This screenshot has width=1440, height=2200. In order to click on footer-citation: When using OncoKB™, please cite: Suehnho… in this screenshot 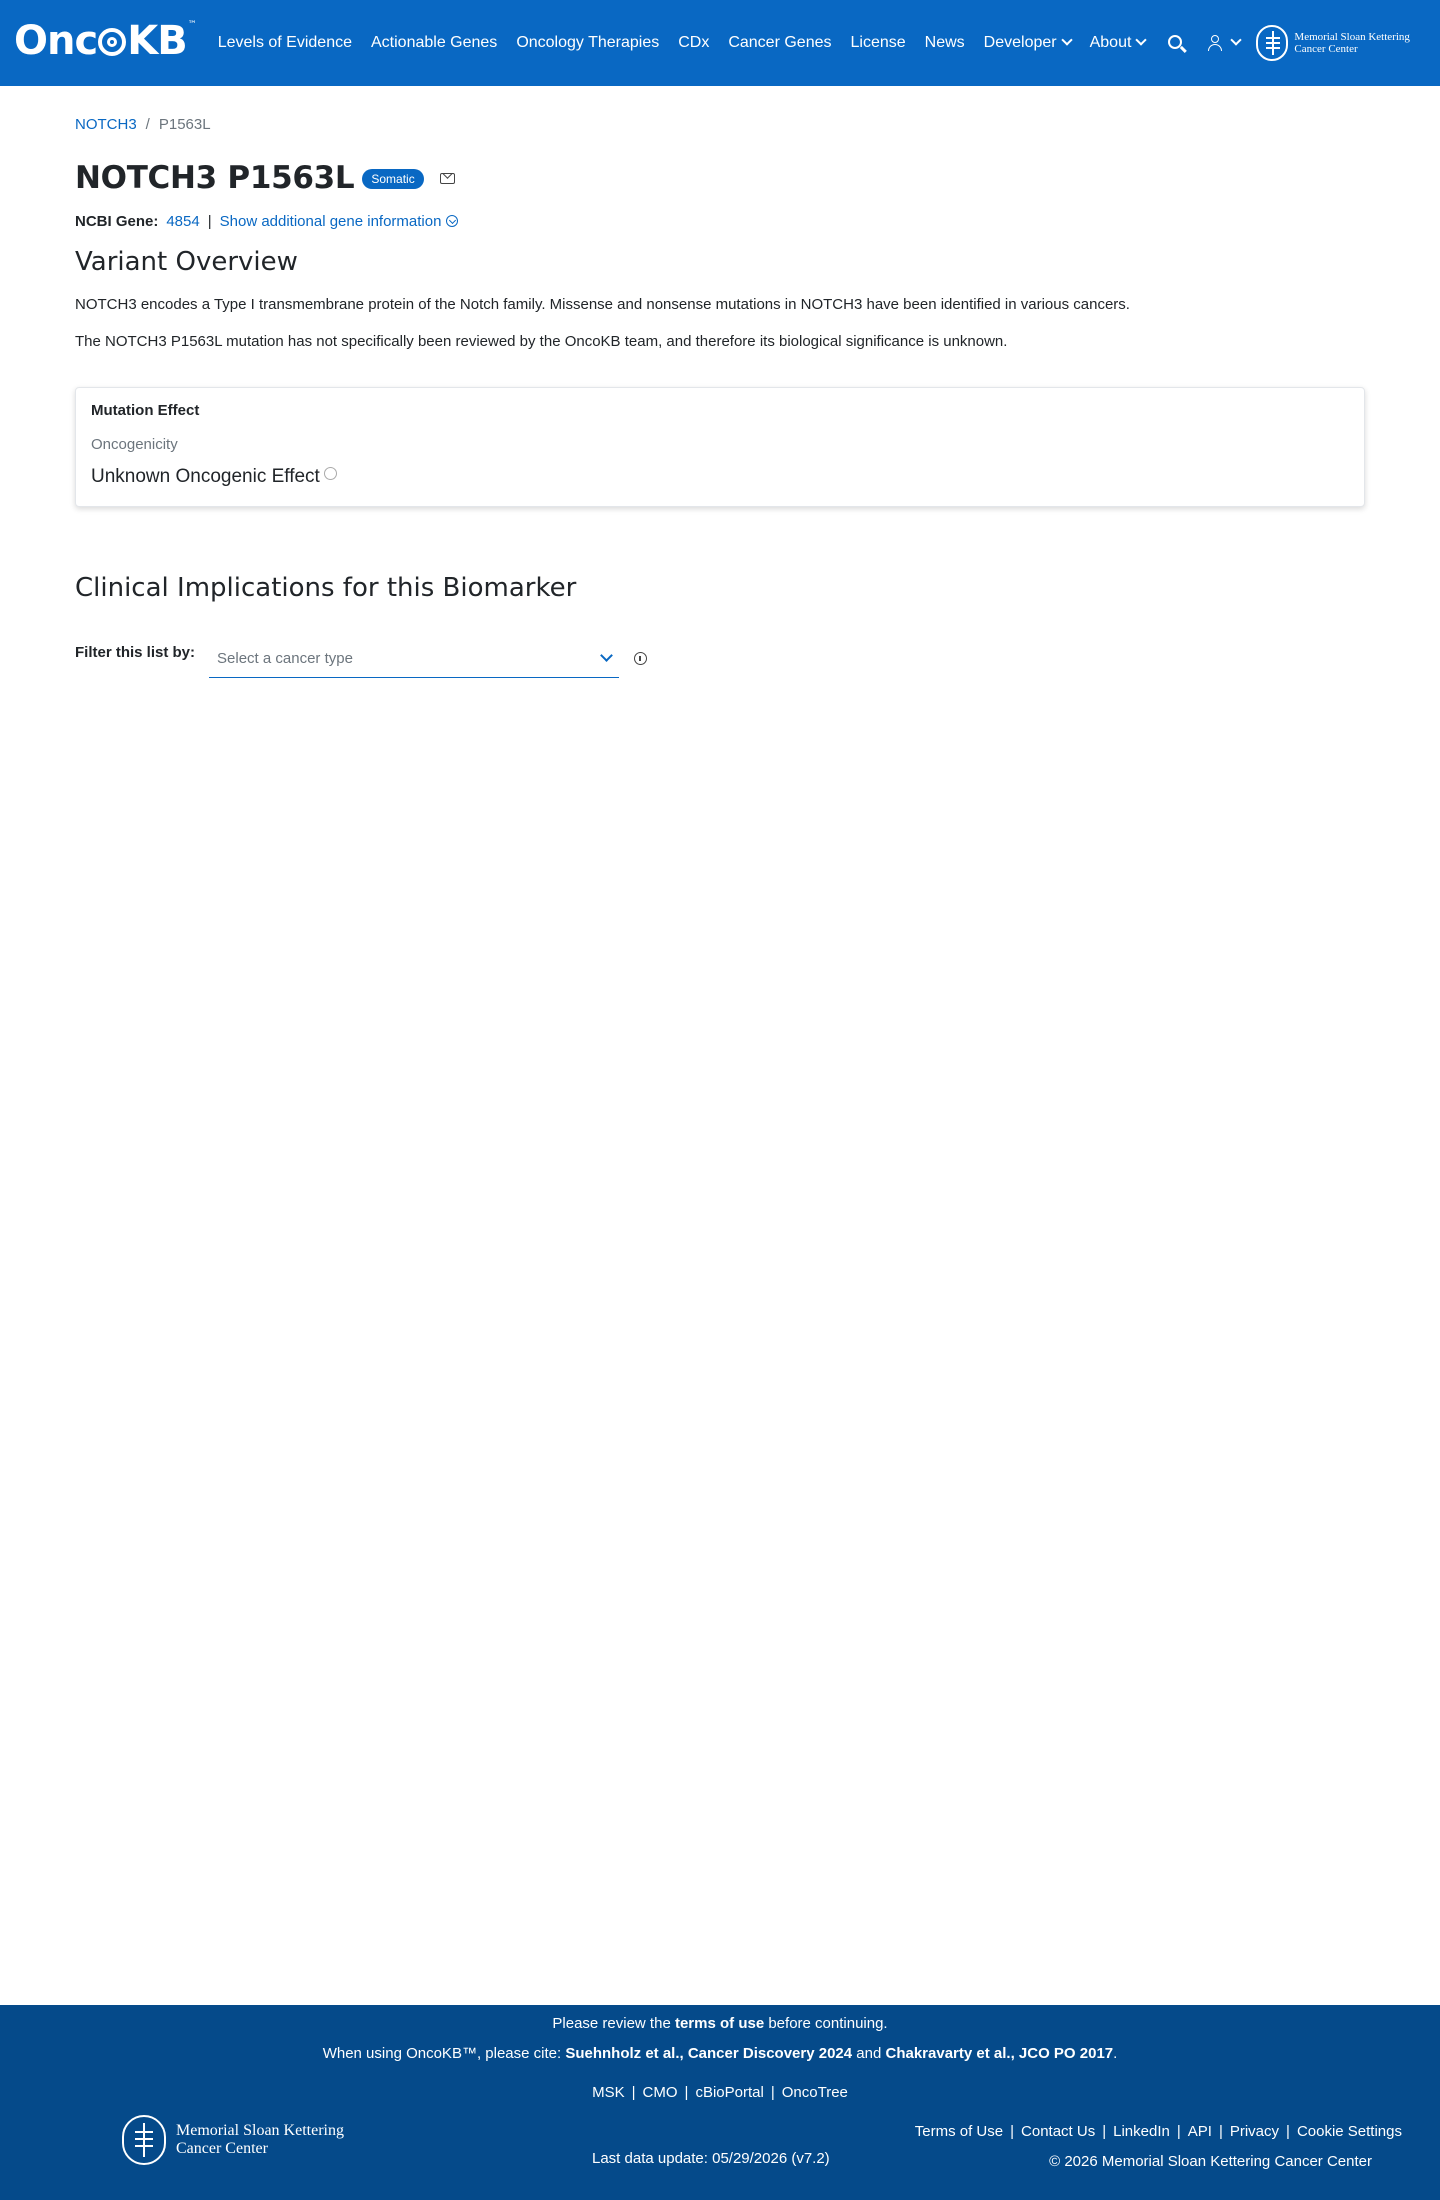, I will do `click(720, 2053)`.